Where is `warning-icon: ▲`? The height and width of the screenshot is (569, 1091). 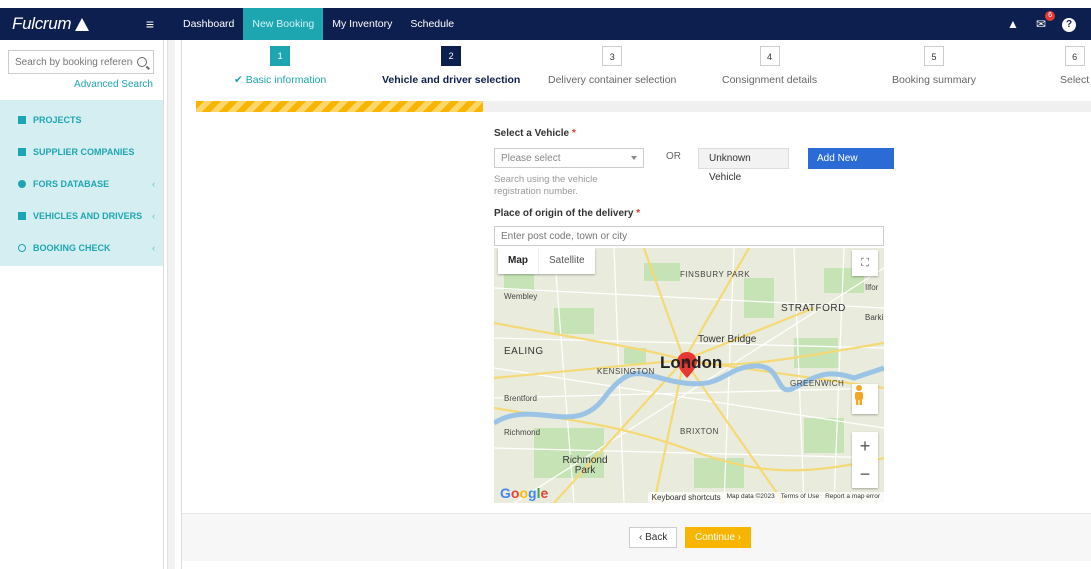 warning-icon: ▲ is located at coordinates (1013, 24).